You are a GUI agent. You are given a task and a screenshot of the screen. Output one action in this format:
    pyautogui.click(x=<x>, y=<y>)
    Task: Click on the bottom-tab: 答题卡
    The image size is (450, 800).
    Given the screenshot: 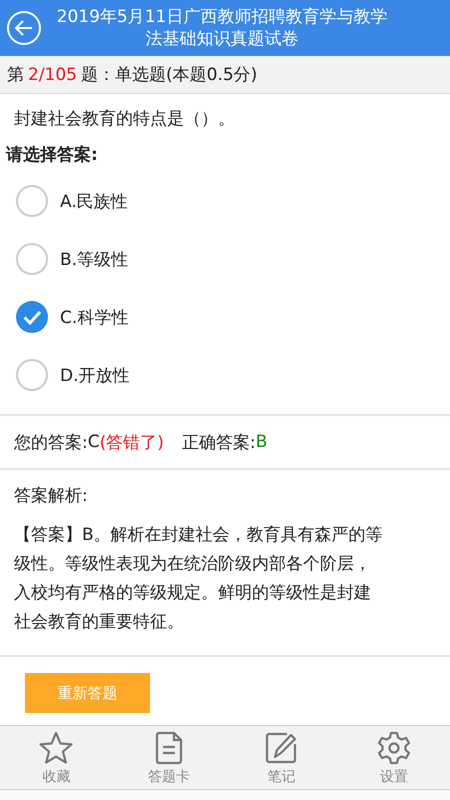 What is the action you would take?
    pyautogui.click(x=168, y=757)
    